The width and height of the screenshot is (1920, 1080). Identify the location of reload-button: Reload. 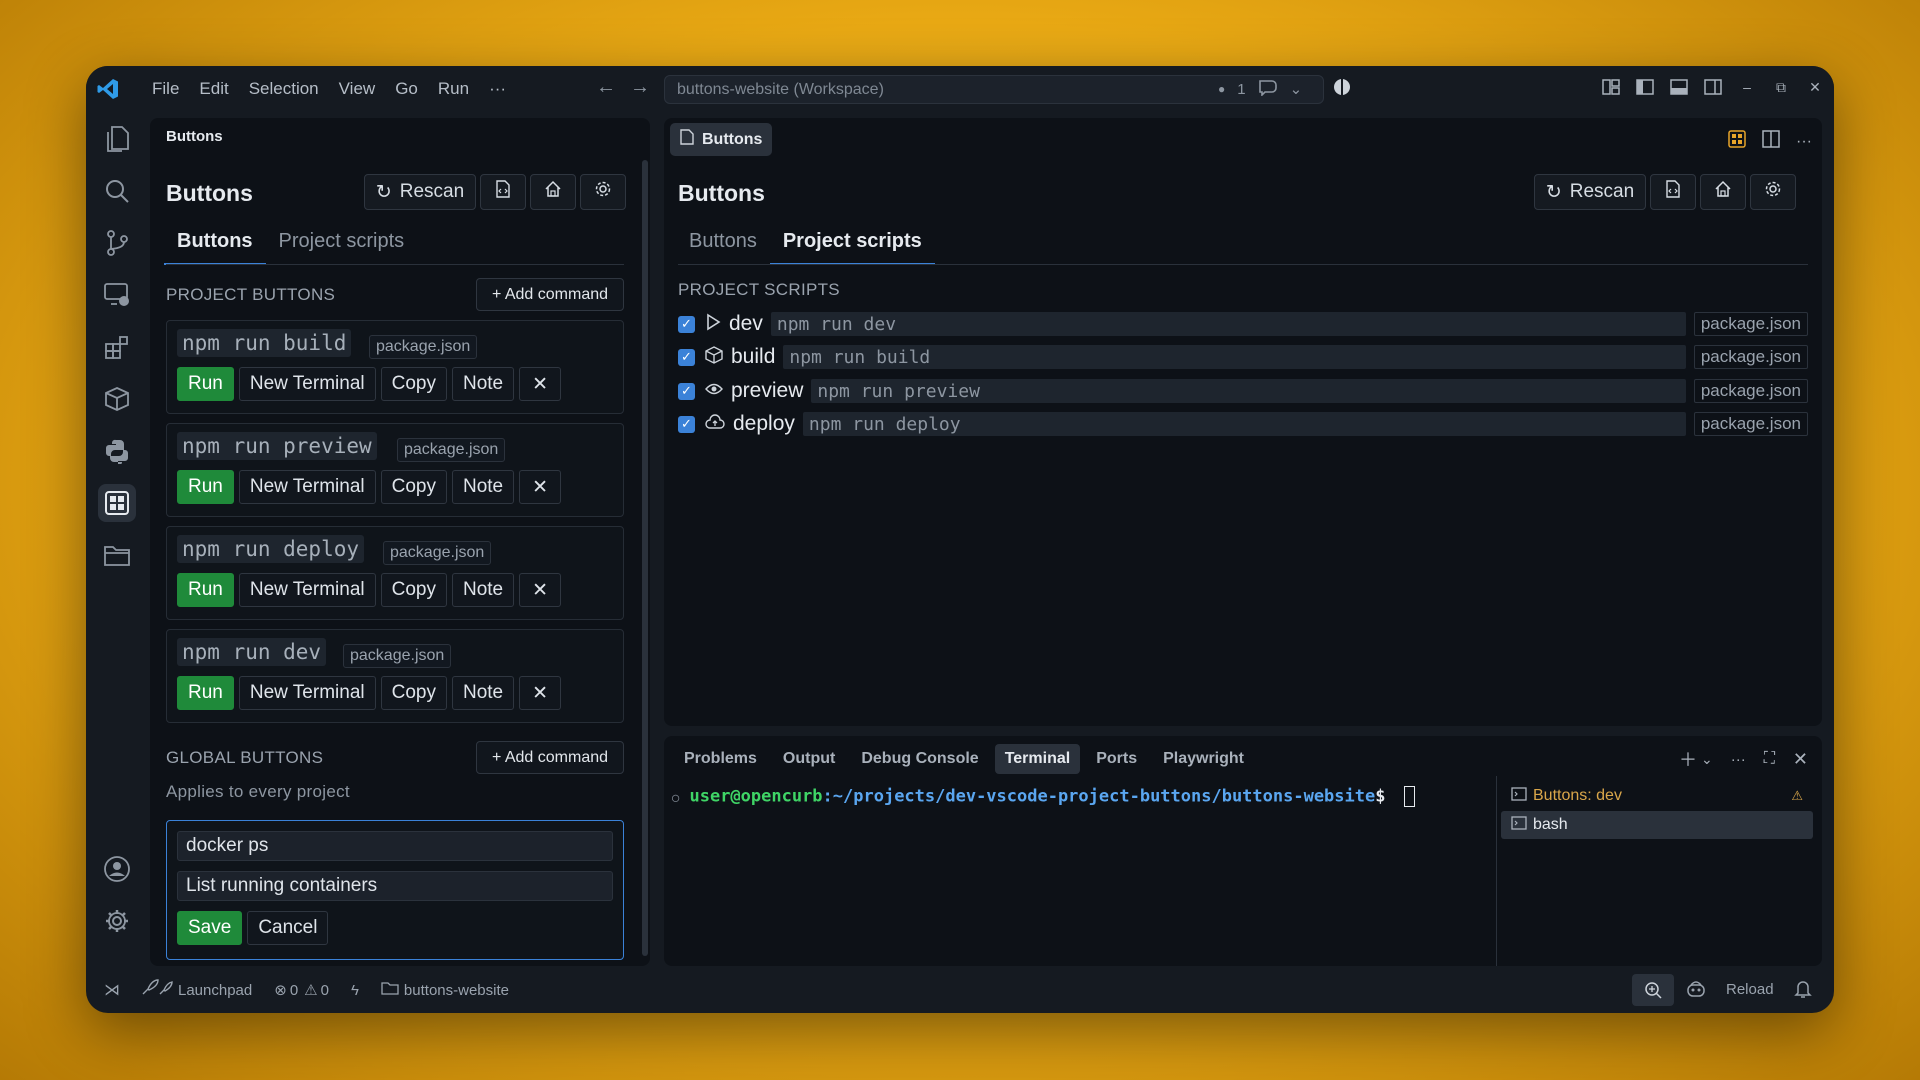
(1750, 989).